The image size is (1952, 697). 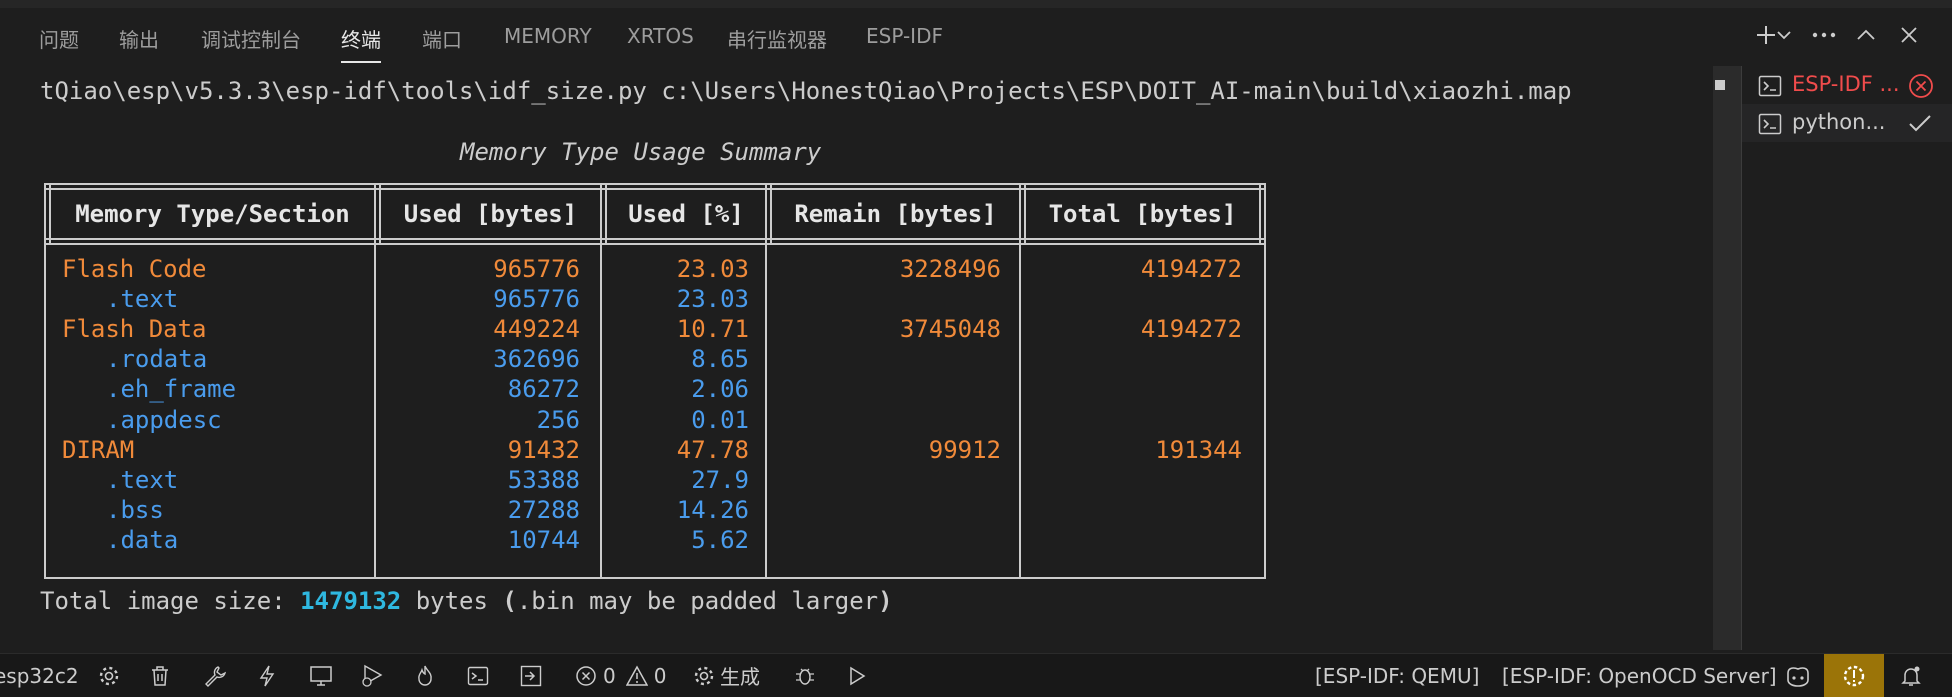 I want to click on warning-icon, so click(x=636, y=675).